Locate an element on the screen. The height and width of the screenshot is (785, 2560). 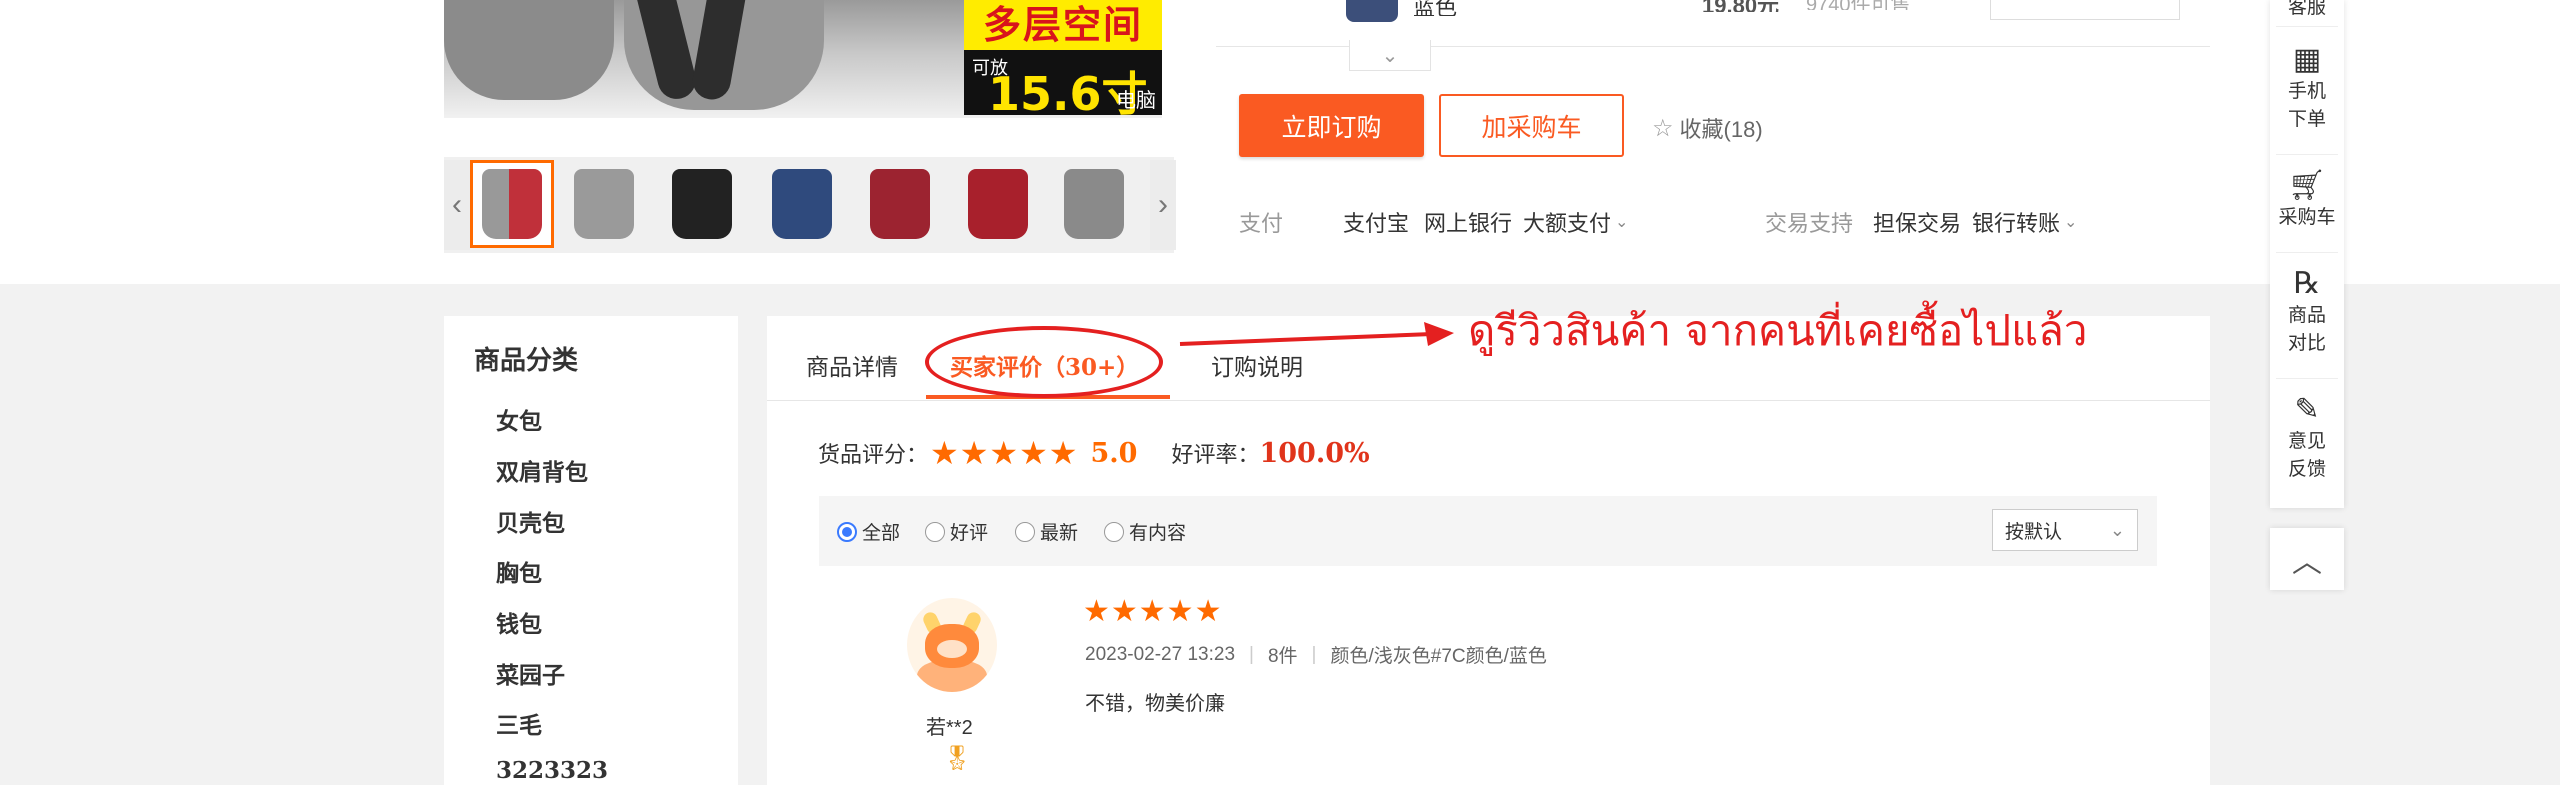
tabs-divider is located at coordinates (1488, 400).